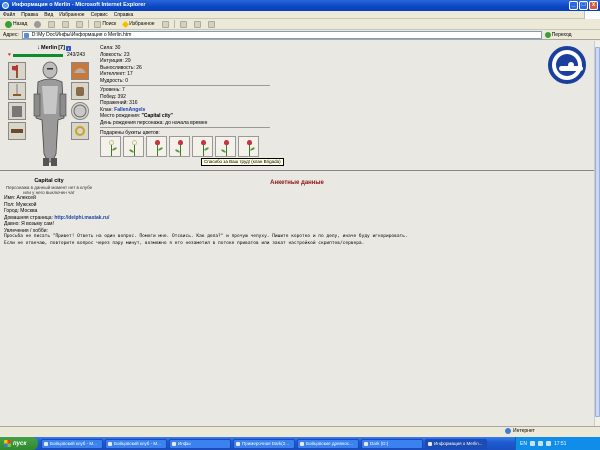 This screenshot has height=450, width=600. I want to click on history-button, so click(165, 24).